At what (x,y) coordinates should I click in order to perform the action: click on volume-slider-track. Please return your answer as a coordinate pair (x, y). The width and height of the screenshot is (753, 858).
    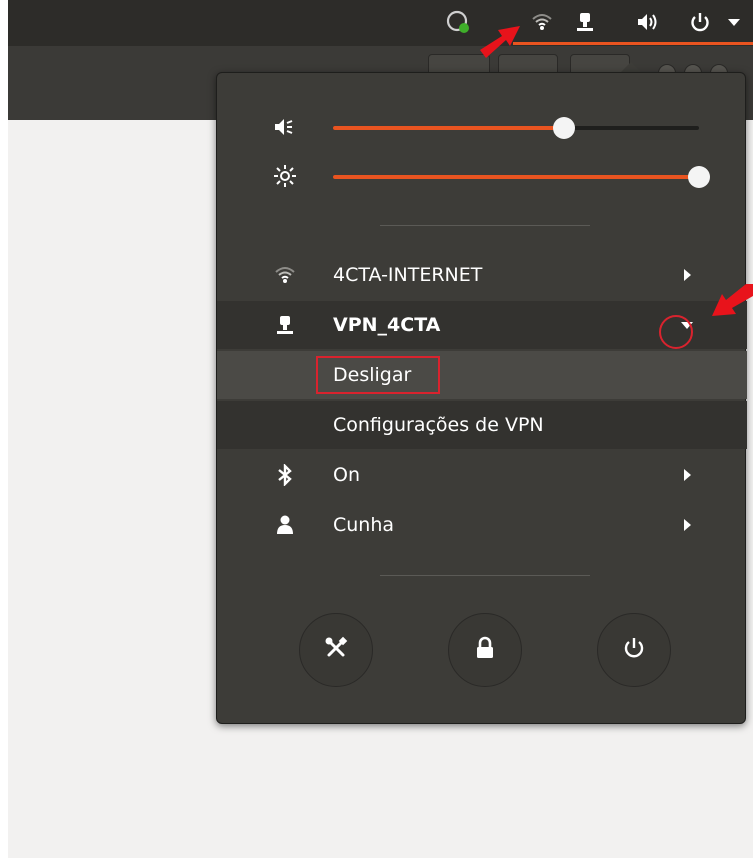
    Looking at the image, I should click on (516, 128).